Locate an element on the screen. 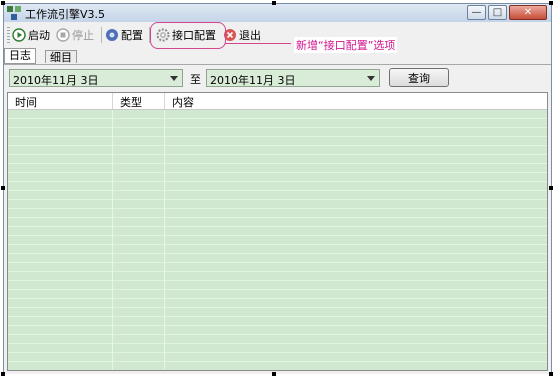 This screenshot has height=379, width=558. annotation-highlight is located at coordinates (188, 35).